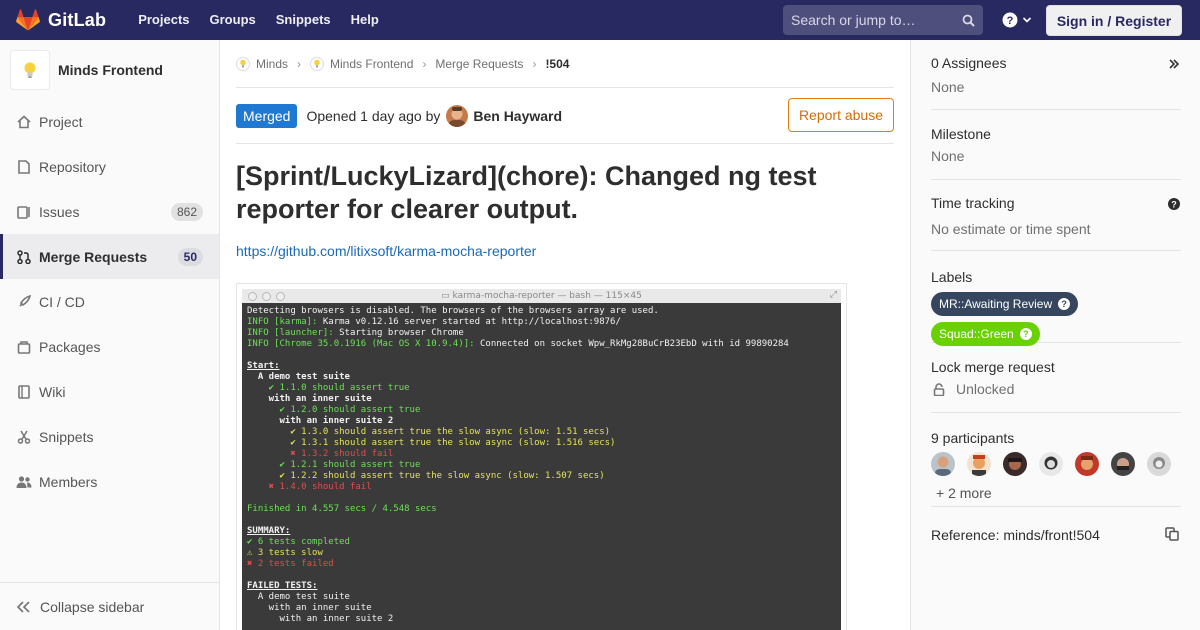  I want to click on author-avatar, so click(457, 115).